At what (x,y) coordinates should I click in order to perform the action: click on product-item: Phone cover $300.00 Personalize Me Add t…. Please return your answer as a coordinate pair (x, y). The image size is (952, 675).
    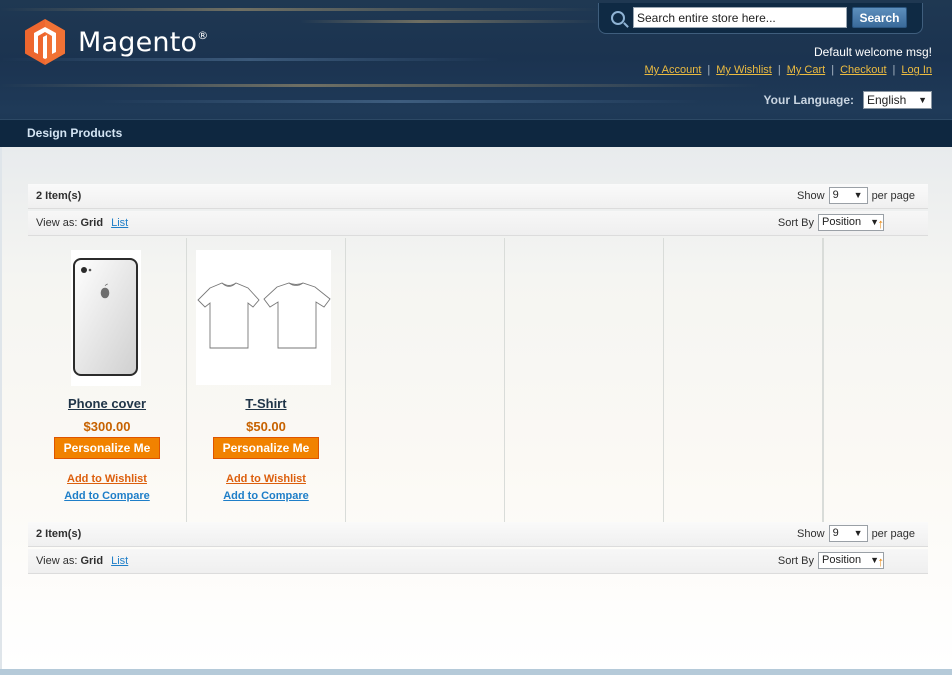
    Looking at the image, I should click on (107, 380).